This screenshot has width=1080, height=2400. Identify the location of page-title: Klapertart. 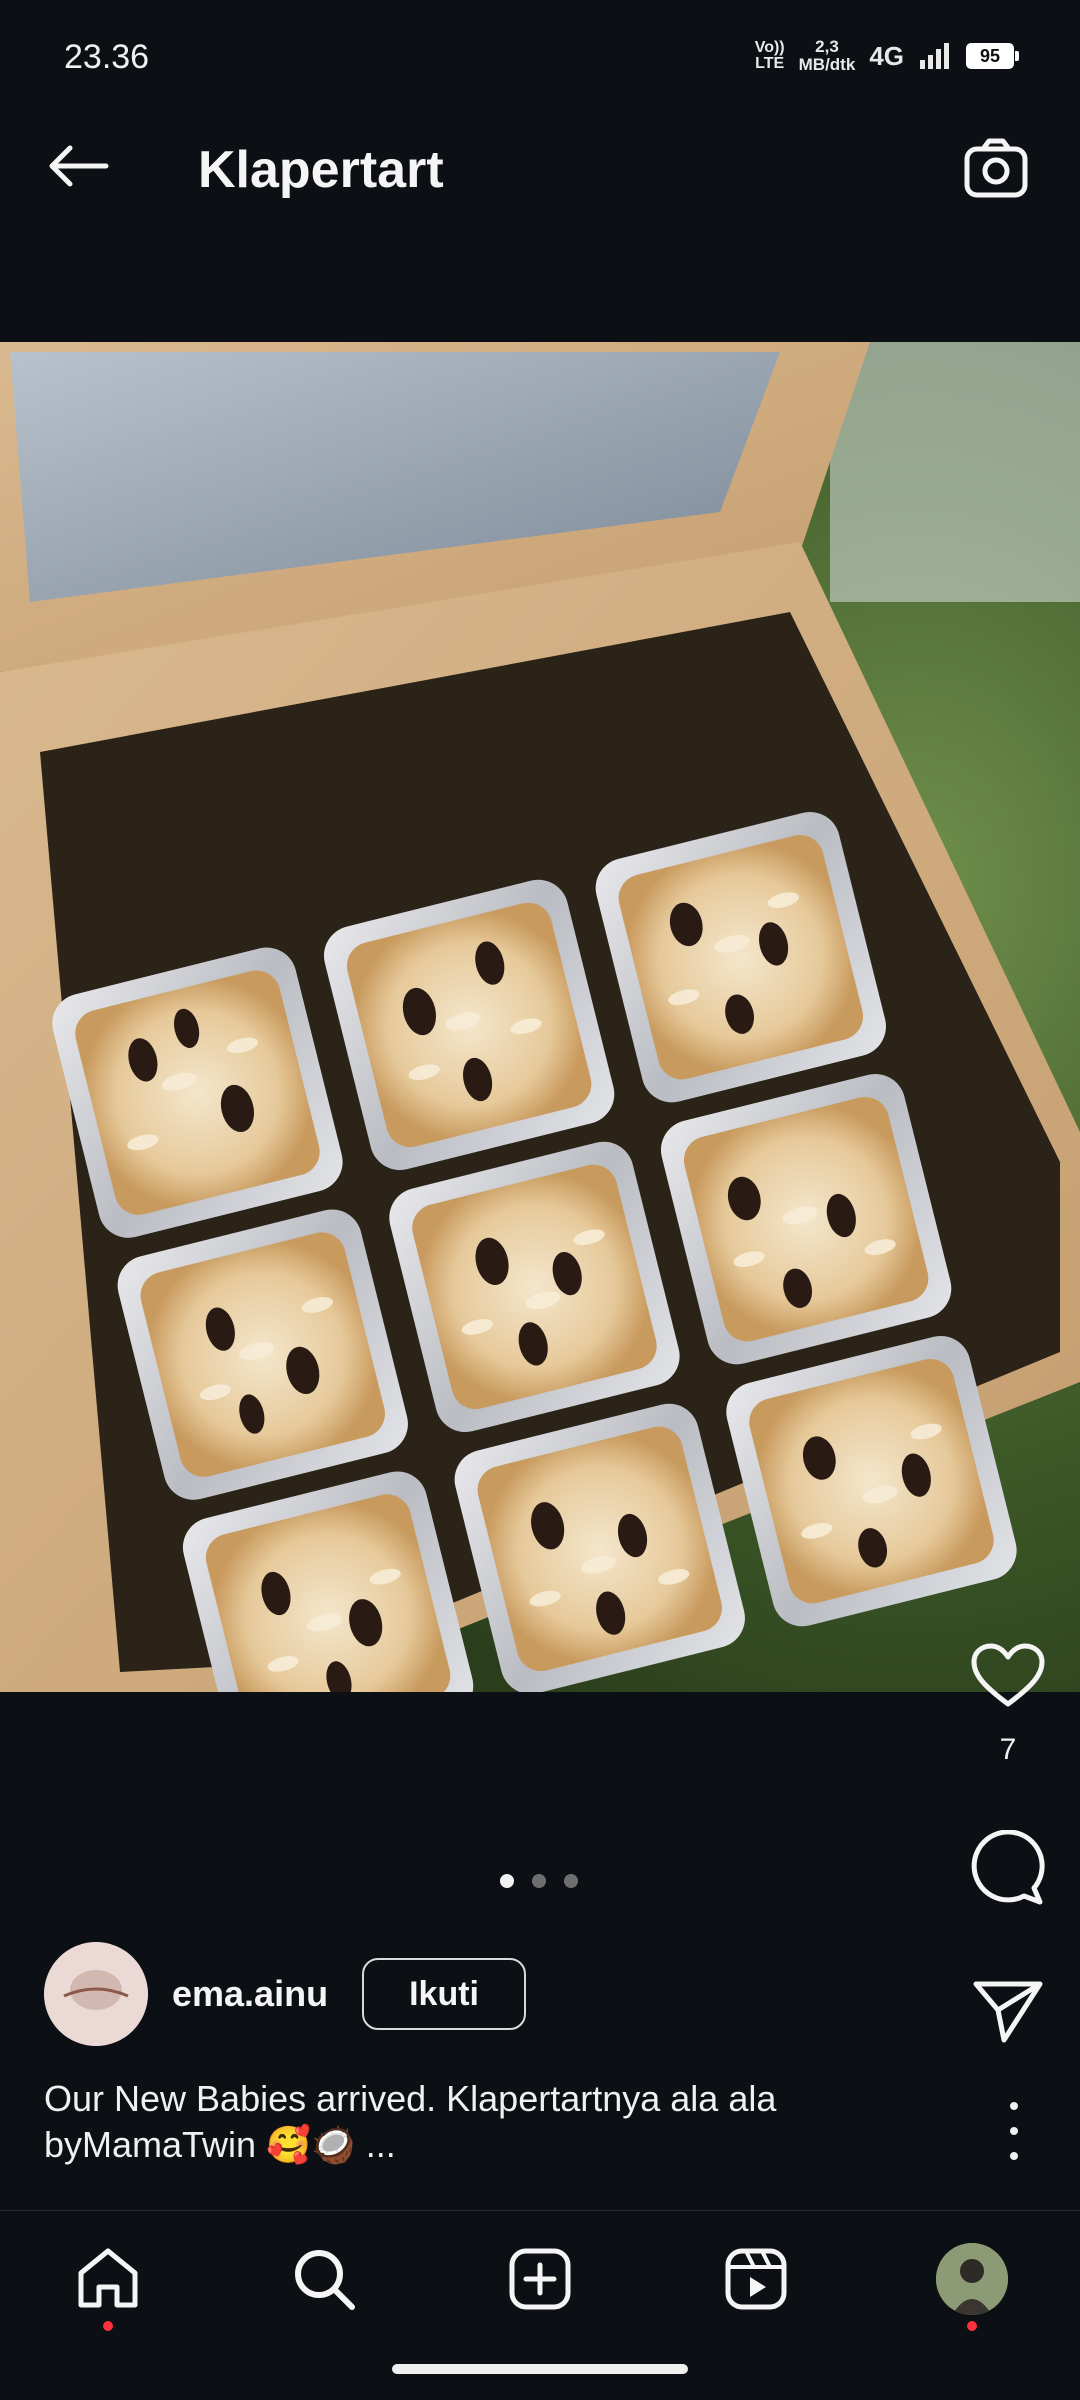
(321, 170).